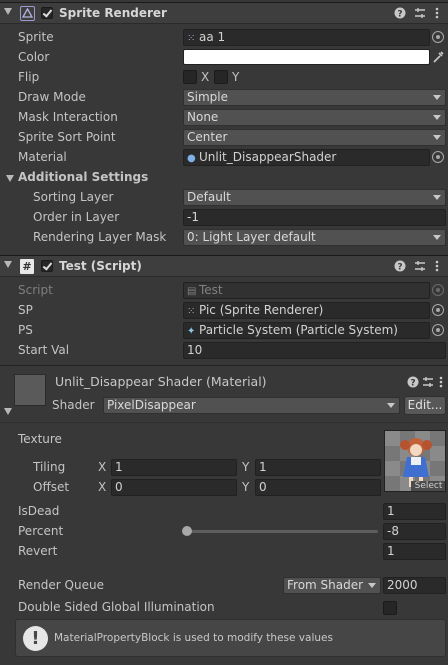 Image resolution: width=448 pixels, height=665 pixels. What do you see at coordinates (212, 37) in the screenshot?
I see `sprite-value: aa 1` at bounding box center [212, 37].